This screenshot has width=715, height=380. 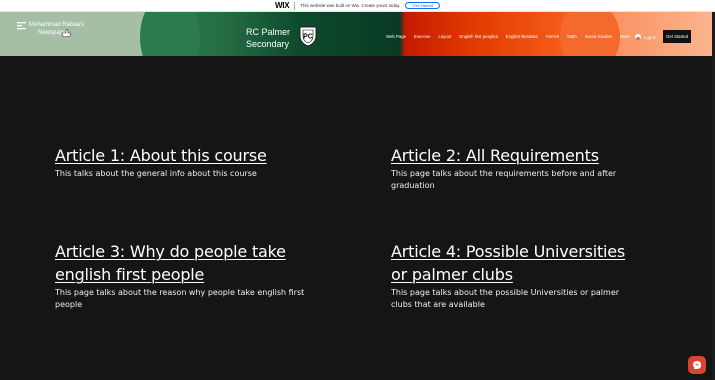 I want to click on login-label: Log In, so click(x=650, y=37).